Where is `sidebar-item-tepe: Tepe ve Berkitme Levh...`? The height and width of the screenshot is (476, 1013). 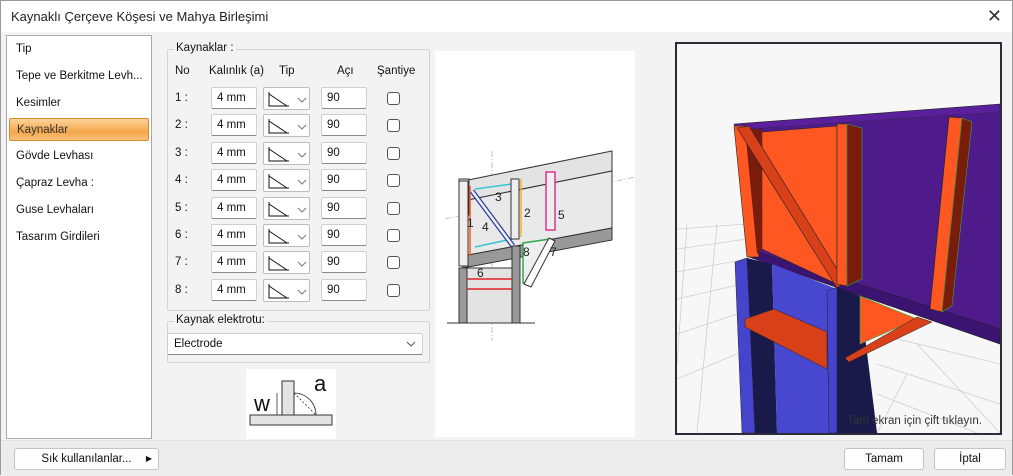
sidebar-item-tepe: Tepe ve Berkitme Levh... is located at coordinates (79, 76).